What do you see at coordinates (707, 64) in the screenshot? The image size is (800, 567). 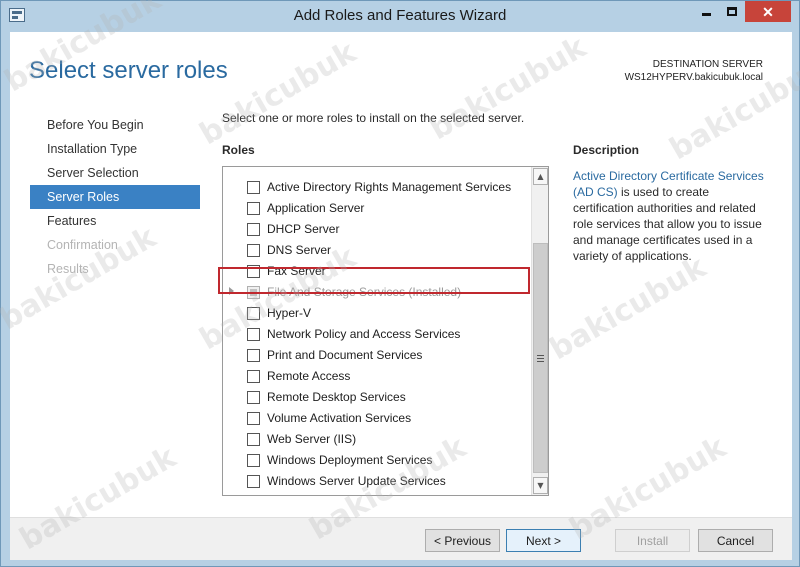 I see `destination-label: DESTINATION SERVER` at bounding box center [707, 64].